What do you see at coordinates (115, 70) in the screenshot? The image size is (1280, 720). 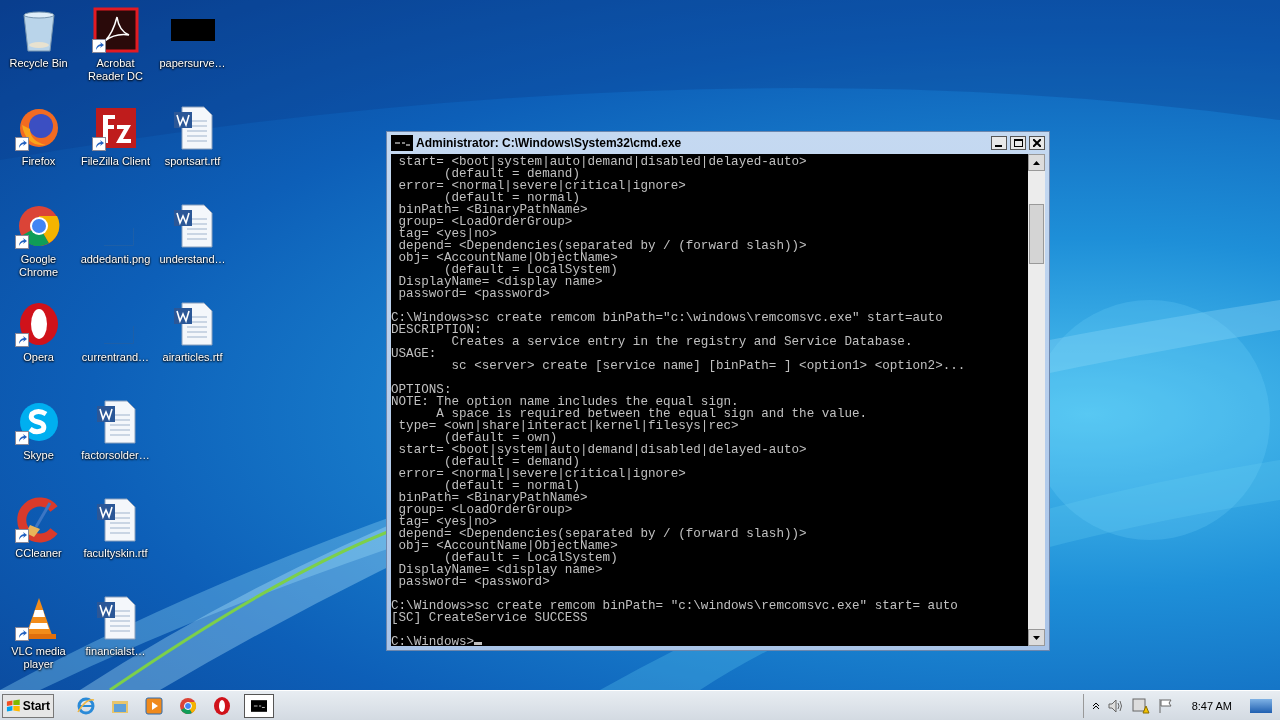 I see `desktop-icon-label: Acrobat Reader DC` at bounding box center [115, 70].